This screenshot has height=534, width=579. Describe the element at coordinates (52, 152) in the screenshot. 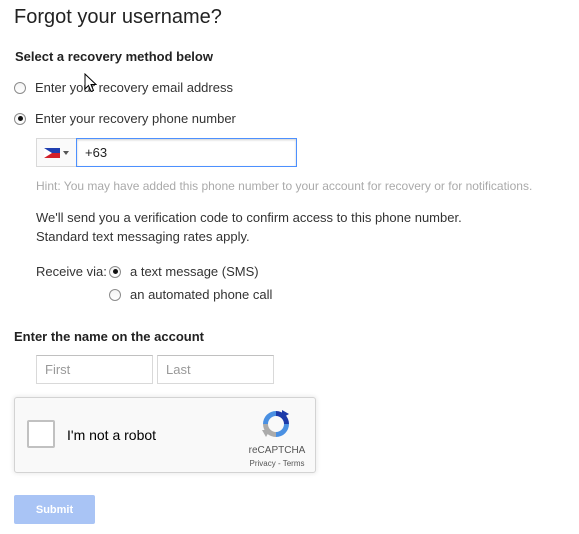

I see `philippines-flag-icon` at that location.